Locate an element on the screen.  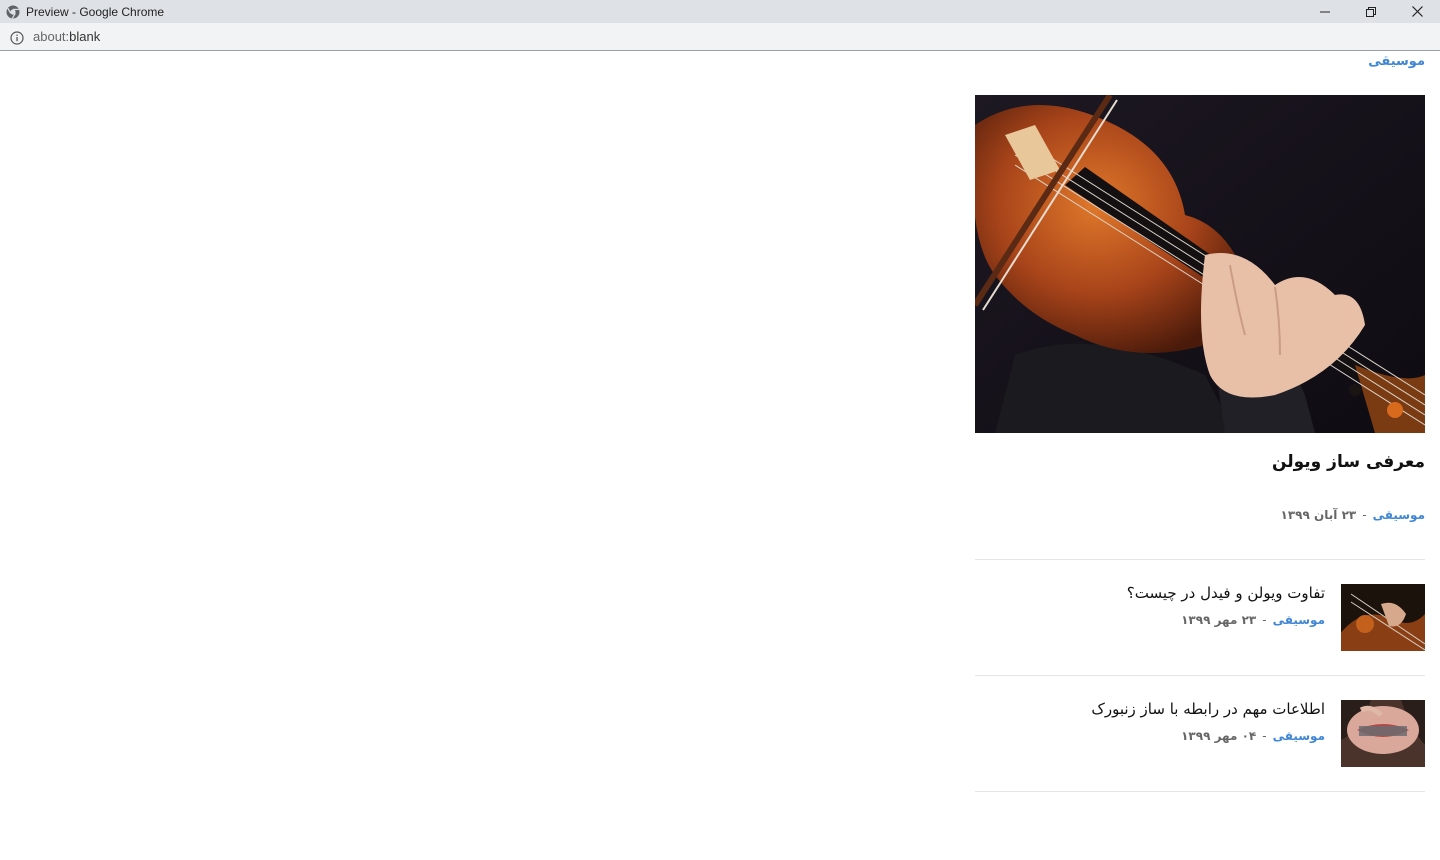
item-meta: موسیقی-۰۴ مهر ۱۳۹۹ is located at coordinates (1253, 736).